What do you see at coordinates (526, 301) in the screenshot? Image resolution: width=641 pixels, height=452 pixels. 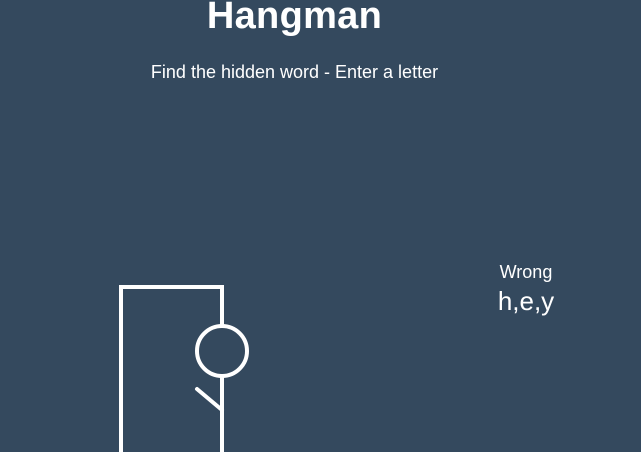 I see `wrong-letters: h,e,y` at bounding box center [526, 301].